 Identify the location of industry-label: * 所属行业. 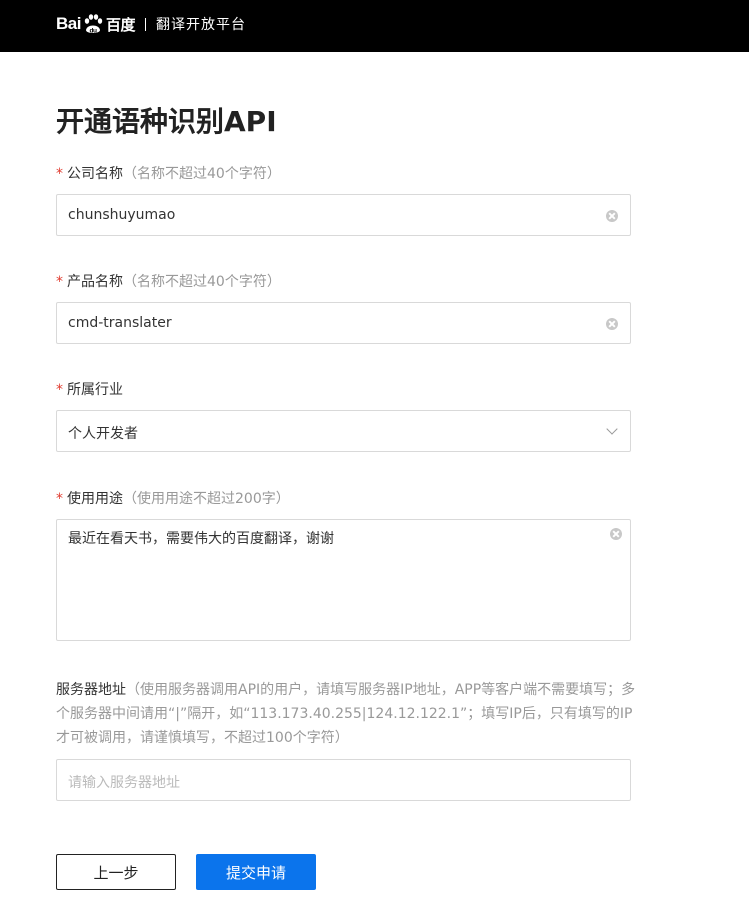
(89, 389).